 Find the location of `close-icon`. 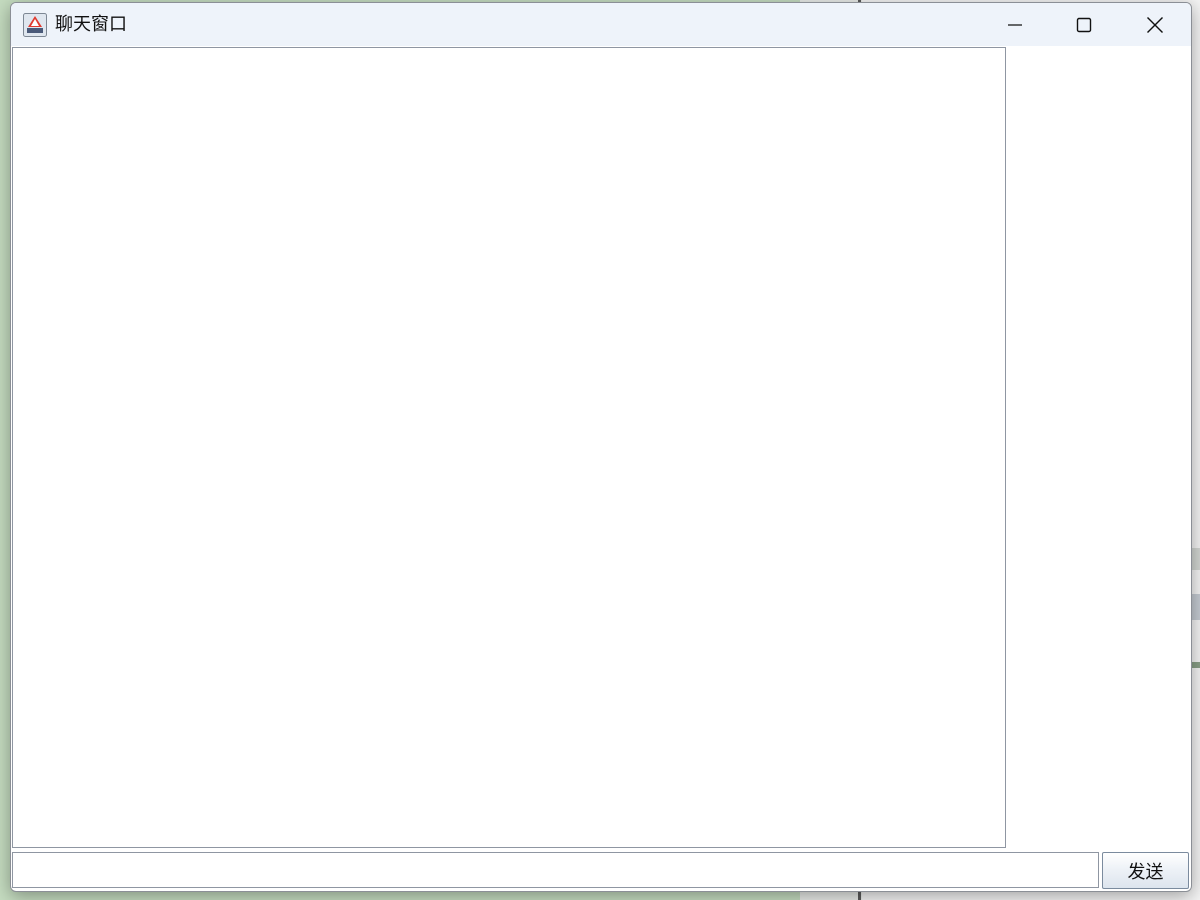

close-icon is located at coordinates (1155, 24).